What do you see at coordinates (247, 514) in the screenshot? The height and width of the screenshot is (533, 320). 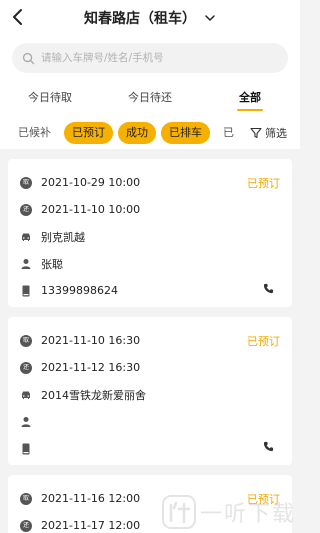 I see `watermark-text: 一听下载` at bounding box center [247, 514].